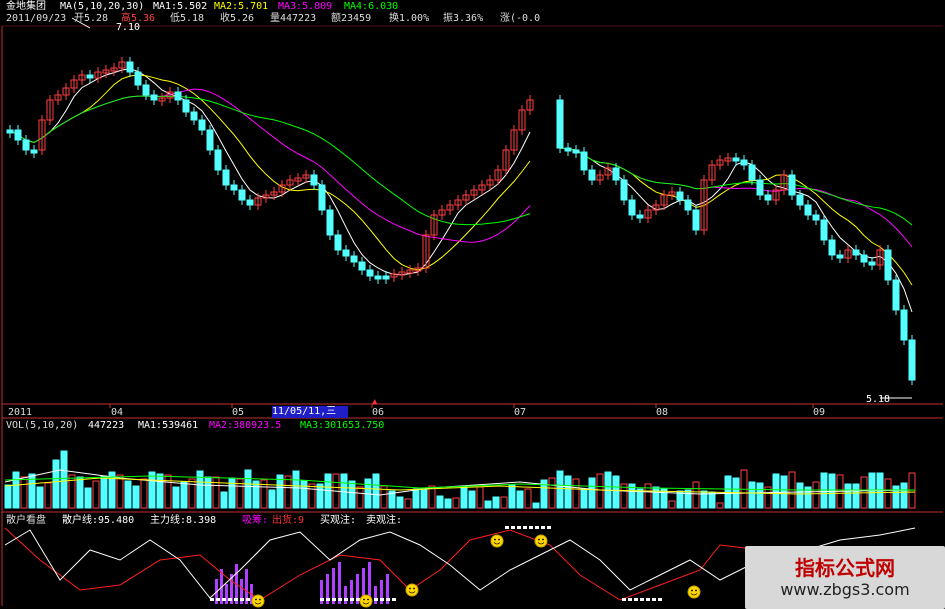 This screenshot has width=945, height=609. Describe the element at coordinates (238, 412) in the screenshot. I see `axis-month-label: 05` at that location.